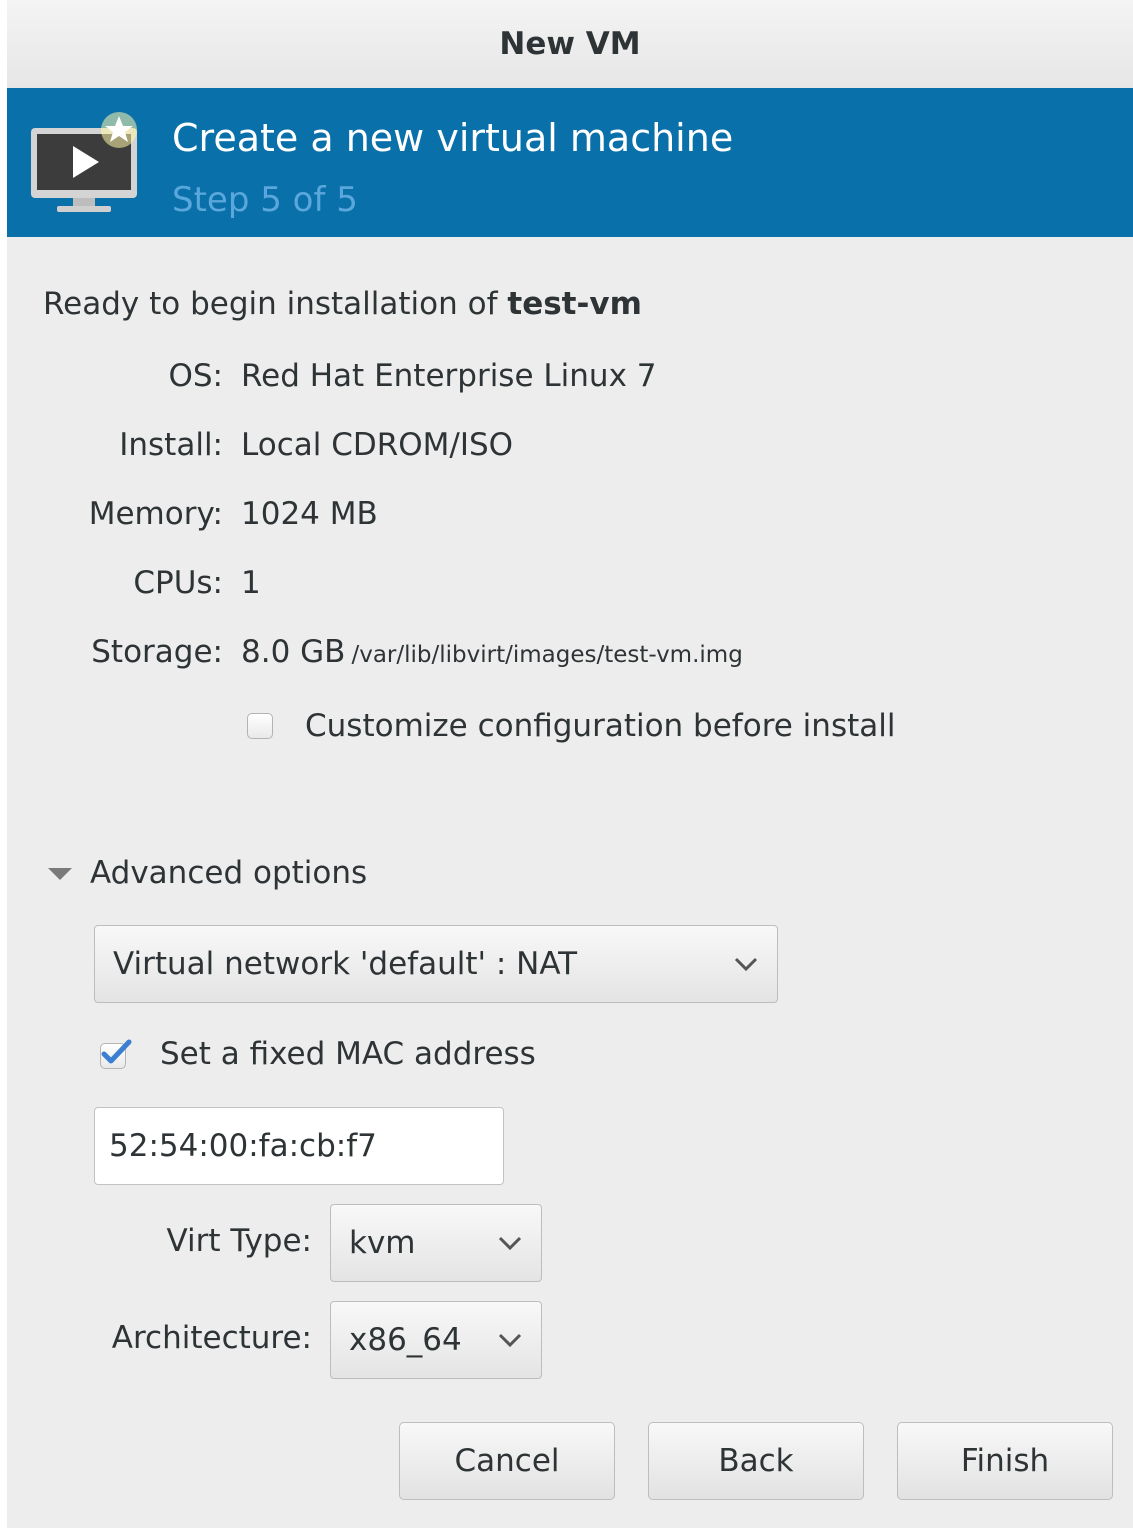 The height and width of the screenshot is (1528, 1133). I want to click on cpus-label: CPUs:, so click(178, 583).